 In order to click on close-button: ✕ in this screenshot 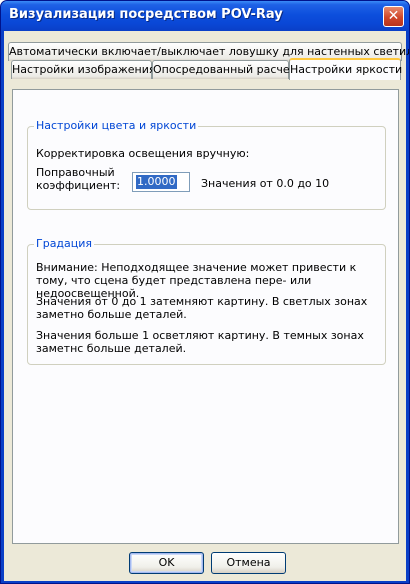, I will do `click(393, 16)`.